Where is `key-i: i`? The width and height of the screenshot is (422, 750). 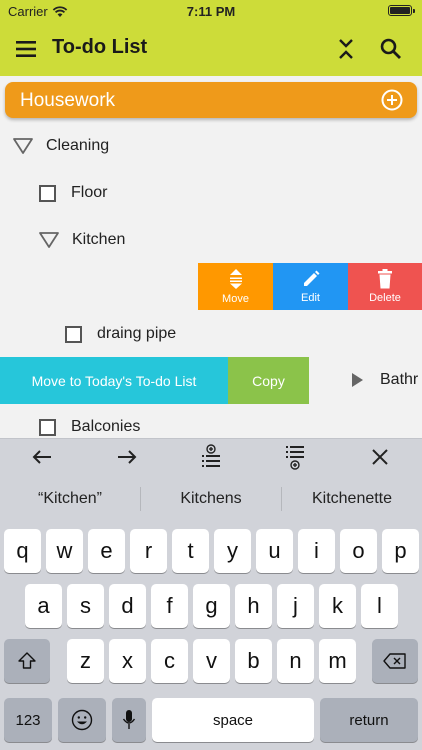
key-i: i is located at coordinates (316, 551).